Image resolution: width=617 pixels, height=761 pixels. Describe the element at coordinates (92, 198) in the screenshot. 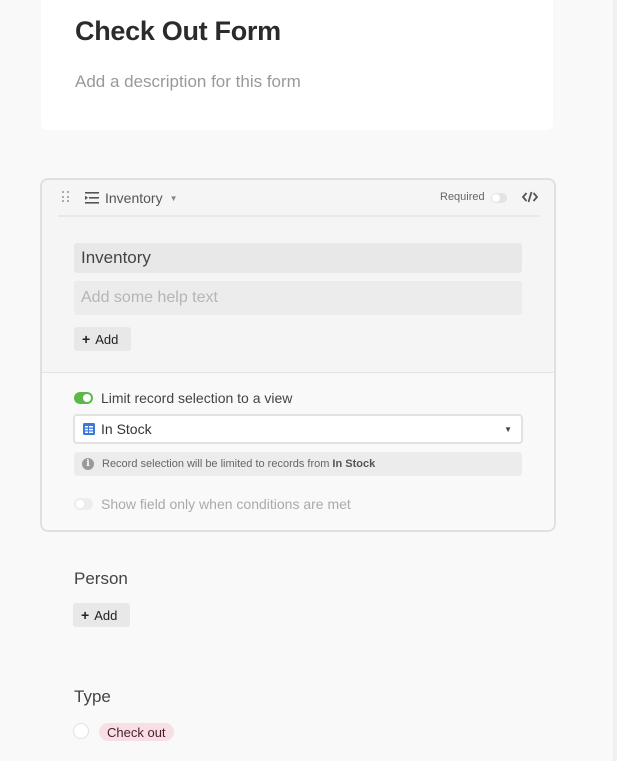

I see `long-text-lines-icon` at that location.